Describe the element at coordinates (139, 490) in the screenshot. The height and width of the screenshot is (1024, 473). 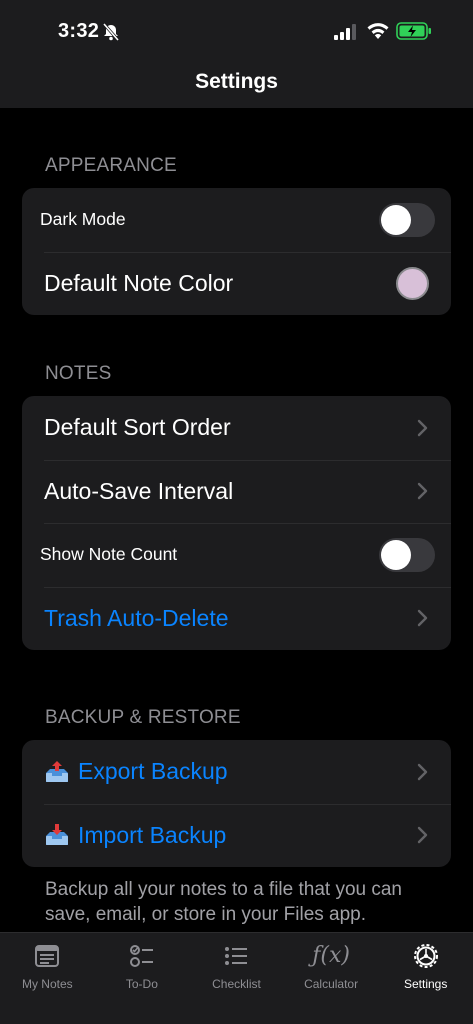
I see `auto-save-interval-label: Auto-Save Interval` at that location.